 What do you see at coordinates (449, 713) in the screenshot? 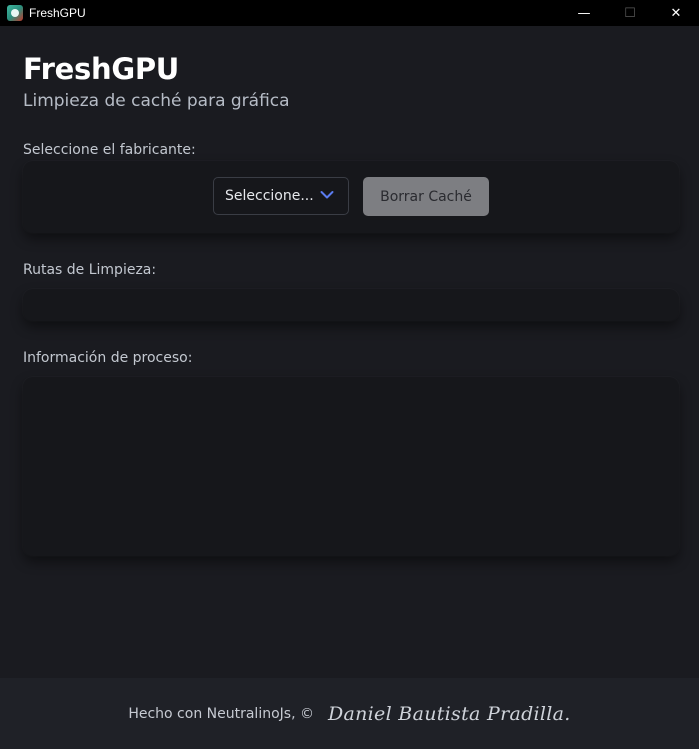
I see `footer-signature: Daniel Bautista Pradilla.` at bounding box center [449, 713].